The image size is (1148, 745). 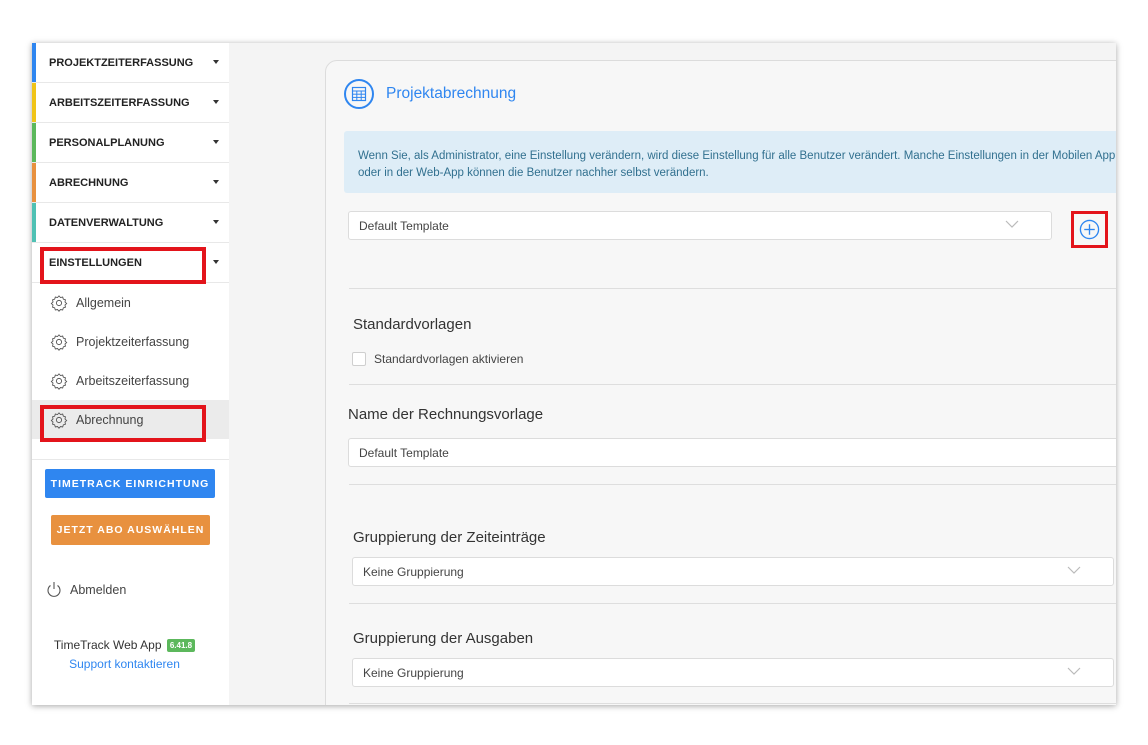 I want to click on plus-circle-icon, so click(x=1089, y=229).